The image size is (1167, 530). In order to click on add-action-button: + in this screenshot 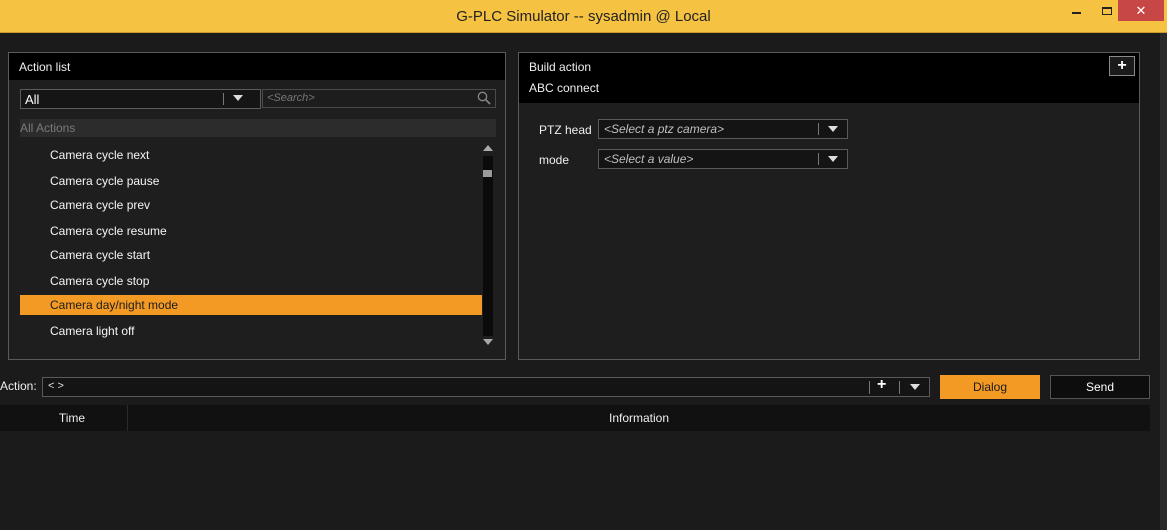, I will do `click(1122, 66)`.